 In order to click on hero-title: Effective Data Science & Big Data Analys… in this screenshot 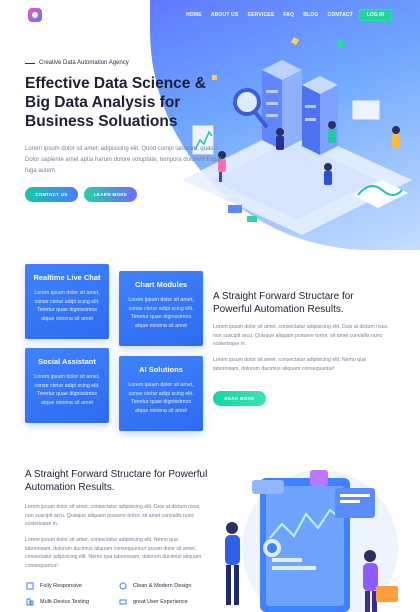, I will do `click(115, 102)`.